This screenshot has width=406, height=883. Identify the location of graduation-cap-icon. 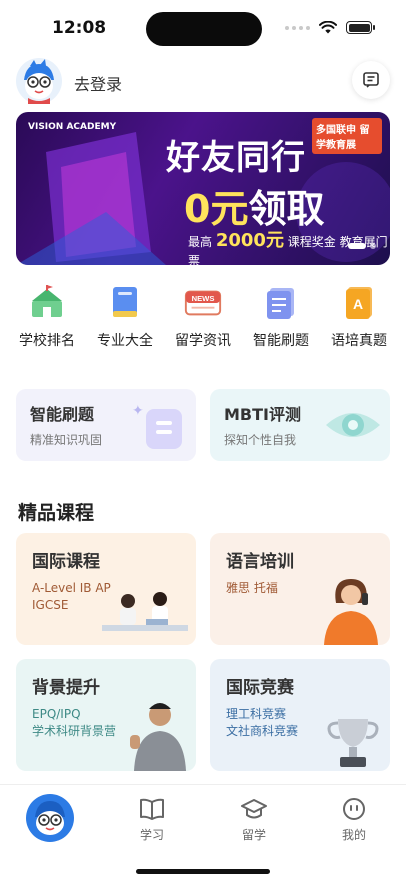
(254, 809).